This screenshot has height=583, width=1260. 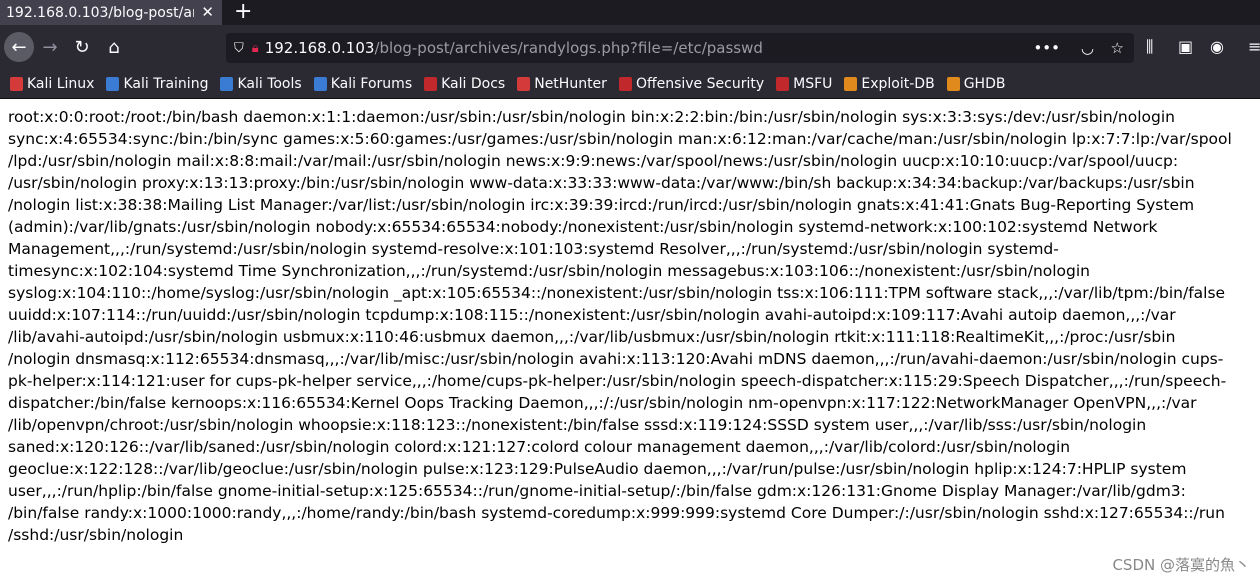 I want to click on bookmark-item: Kali Training, so click(x=157, y=84).